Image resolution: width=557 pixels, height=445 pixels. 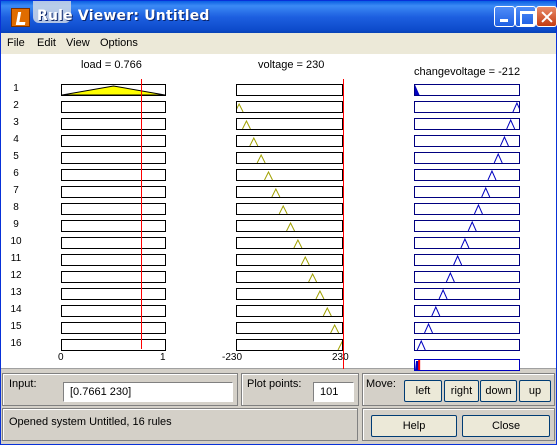 What do you see at coordinates (16, 326) in the screenshot?
I see `rule-number: 15` at bounding box center [16, 326].